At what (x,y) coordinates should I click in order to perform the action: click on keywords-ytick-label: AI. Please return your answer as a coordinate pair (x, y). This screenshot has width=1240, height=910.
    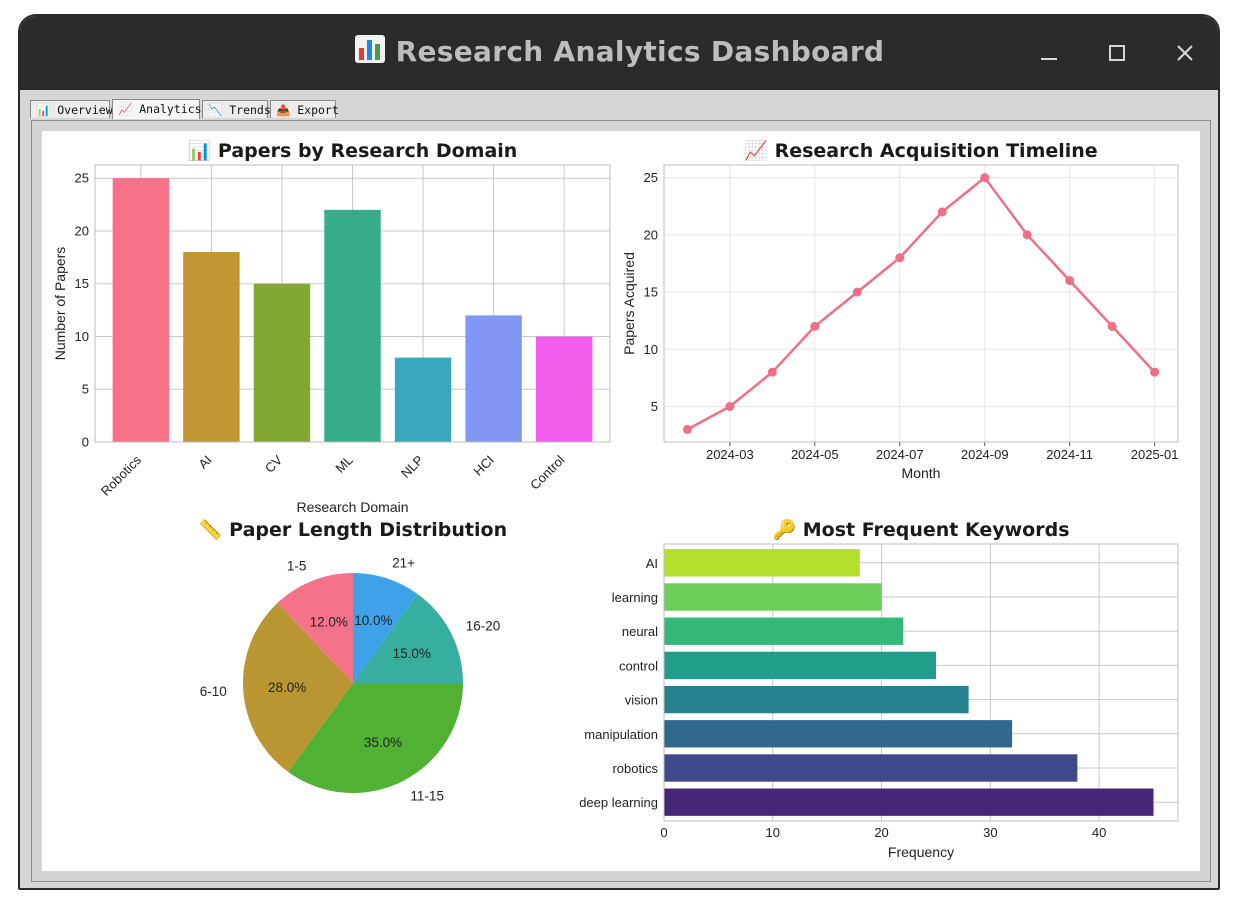
    Looking at the image, I should click on (652, 563).